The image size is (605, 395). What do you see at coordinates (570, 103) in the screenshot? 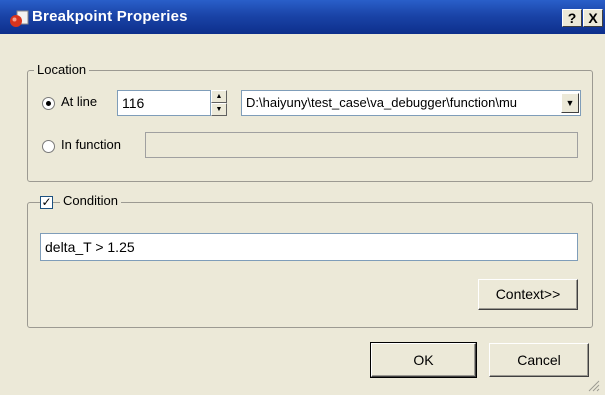
I see `dropdown-arrow-icon: ▼` at bounding box center [570, 103].